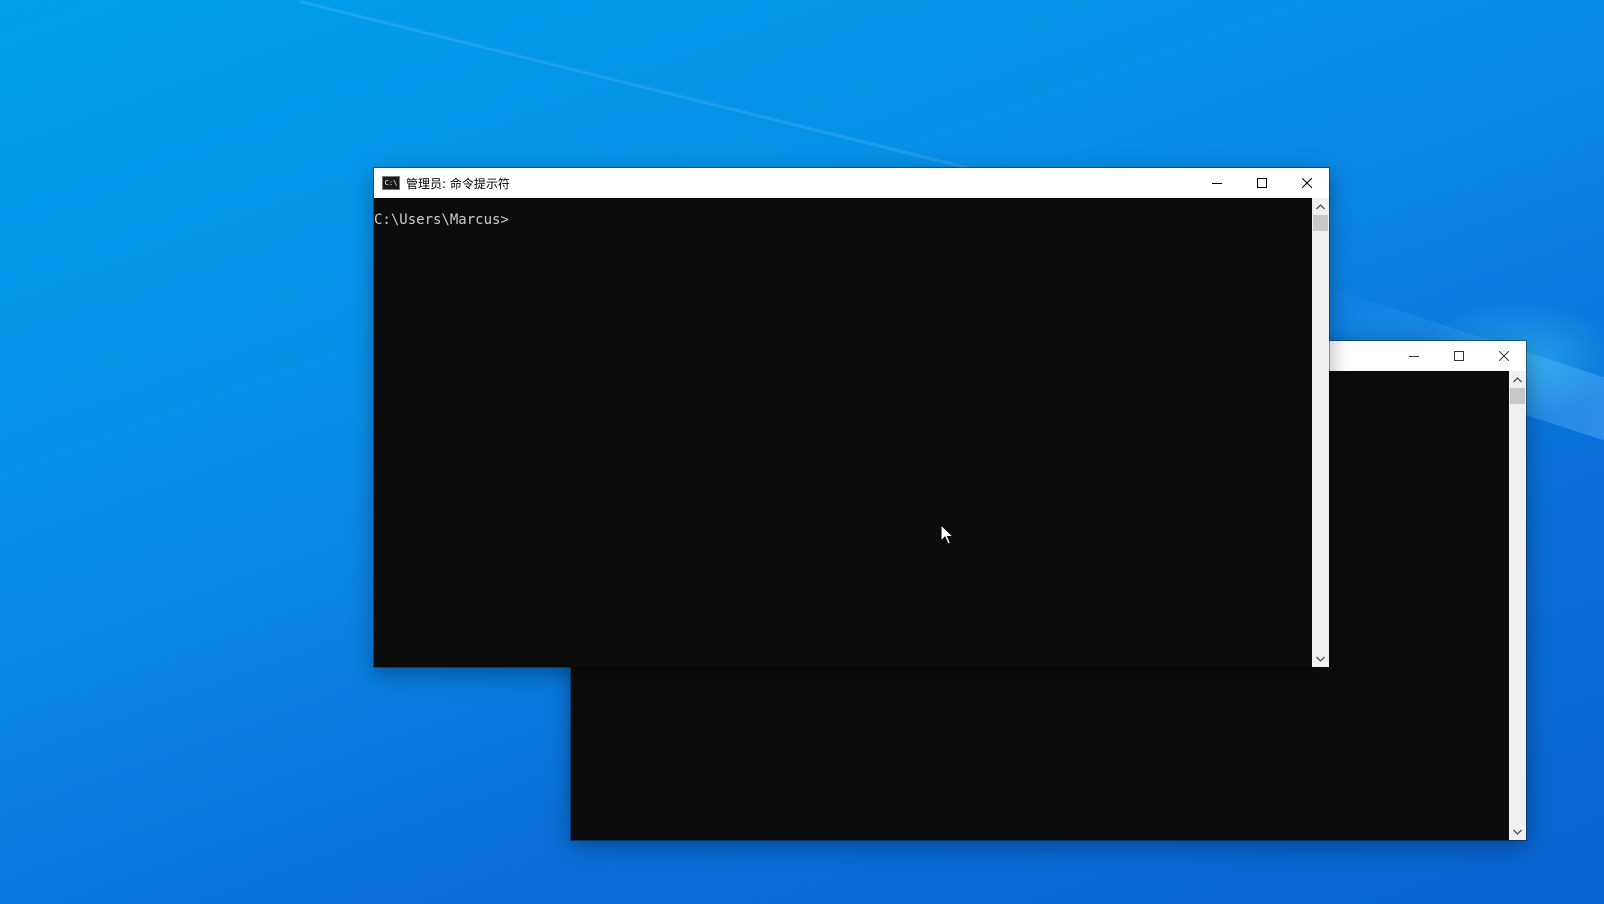 The width and height of the screenshot is (1604, 904). What do you see at coordinates (668, 93) in the screenshot?
I see `wallpaper-light-beam` at bounding box center [668, 93].